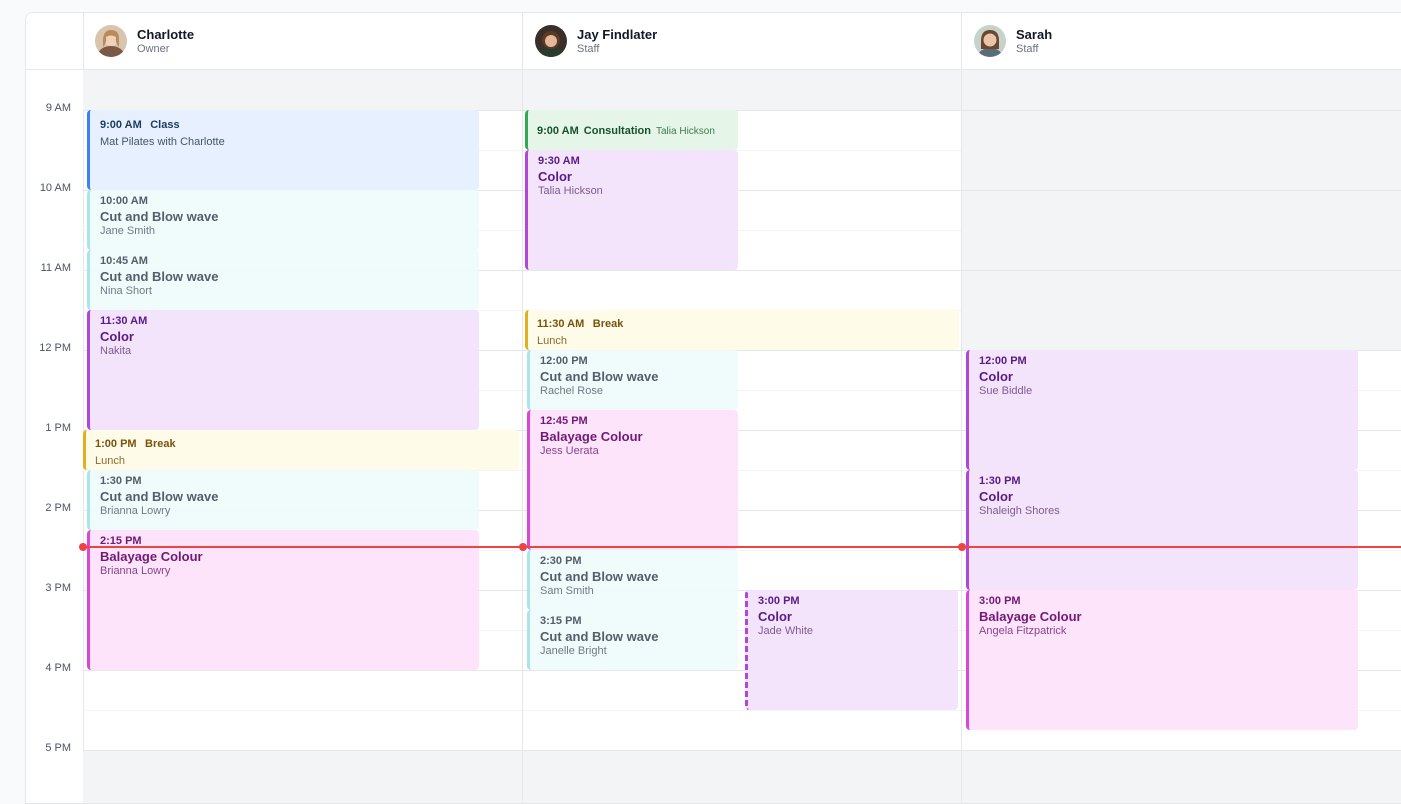 Image resolution: width=1401 pixels, height=804 pixels. Describe the element at coordinates (124, 201) in the screenshot. I see `appointment-time: 10:00 AM` at that location.